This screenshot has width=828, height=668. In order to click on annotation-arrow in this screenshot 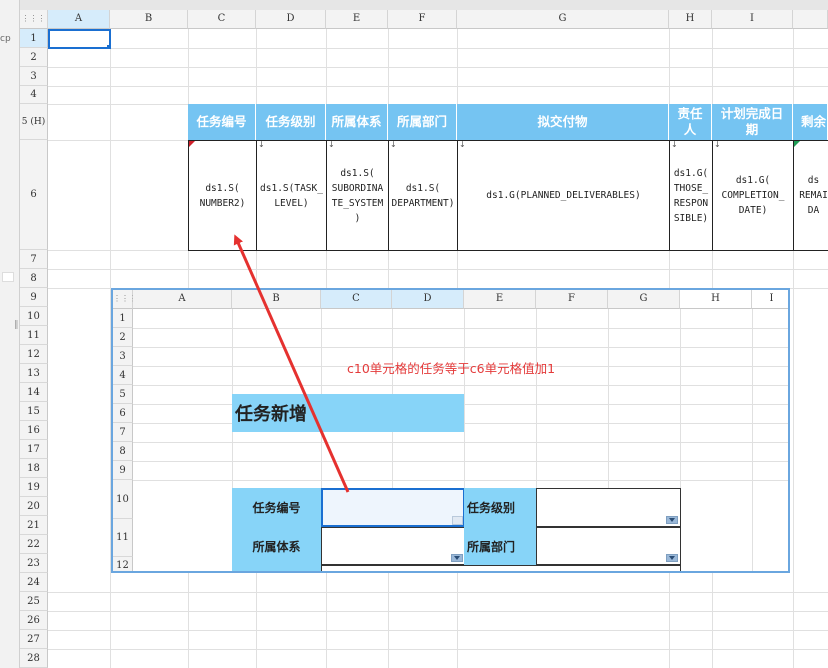, I will do `click(291, 363)`.